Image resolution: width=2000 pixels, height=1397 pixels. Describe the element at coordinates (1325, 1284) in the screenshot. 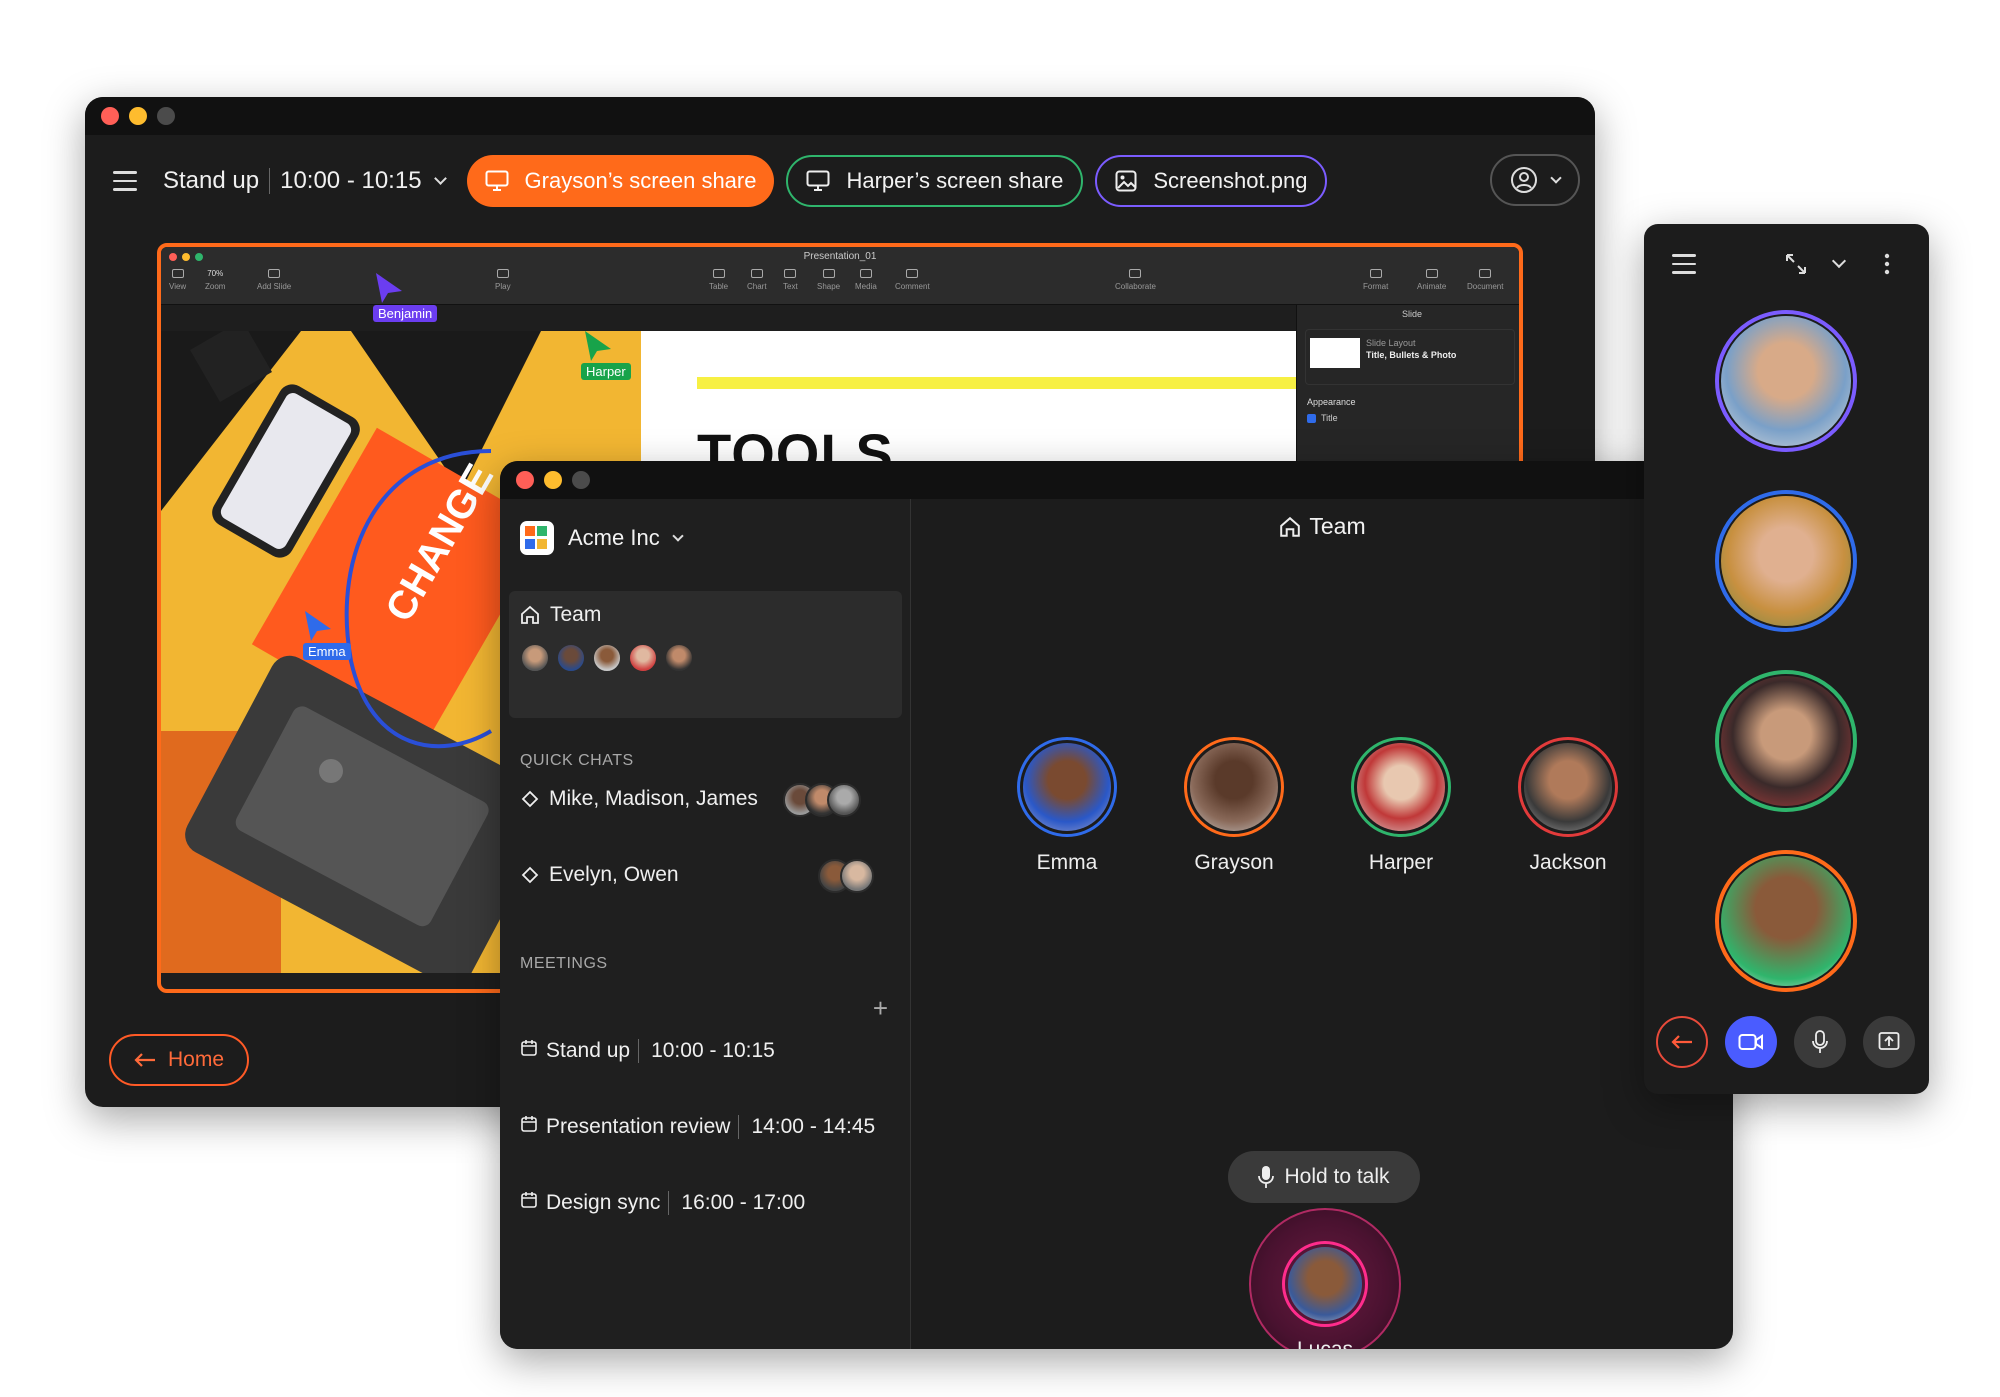

I see `speaker-avatar-ring` at that location.